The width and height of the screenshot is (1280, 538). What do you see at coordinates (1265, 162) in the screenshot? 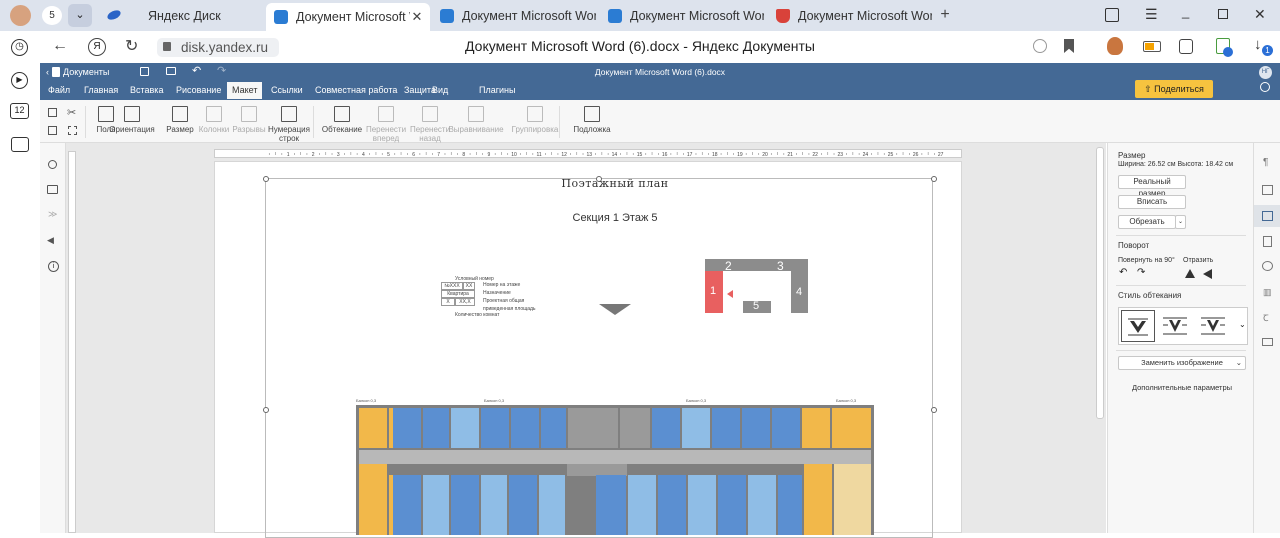
I see `paragraph-icon: ¶` at bounding box center [1265, 162].